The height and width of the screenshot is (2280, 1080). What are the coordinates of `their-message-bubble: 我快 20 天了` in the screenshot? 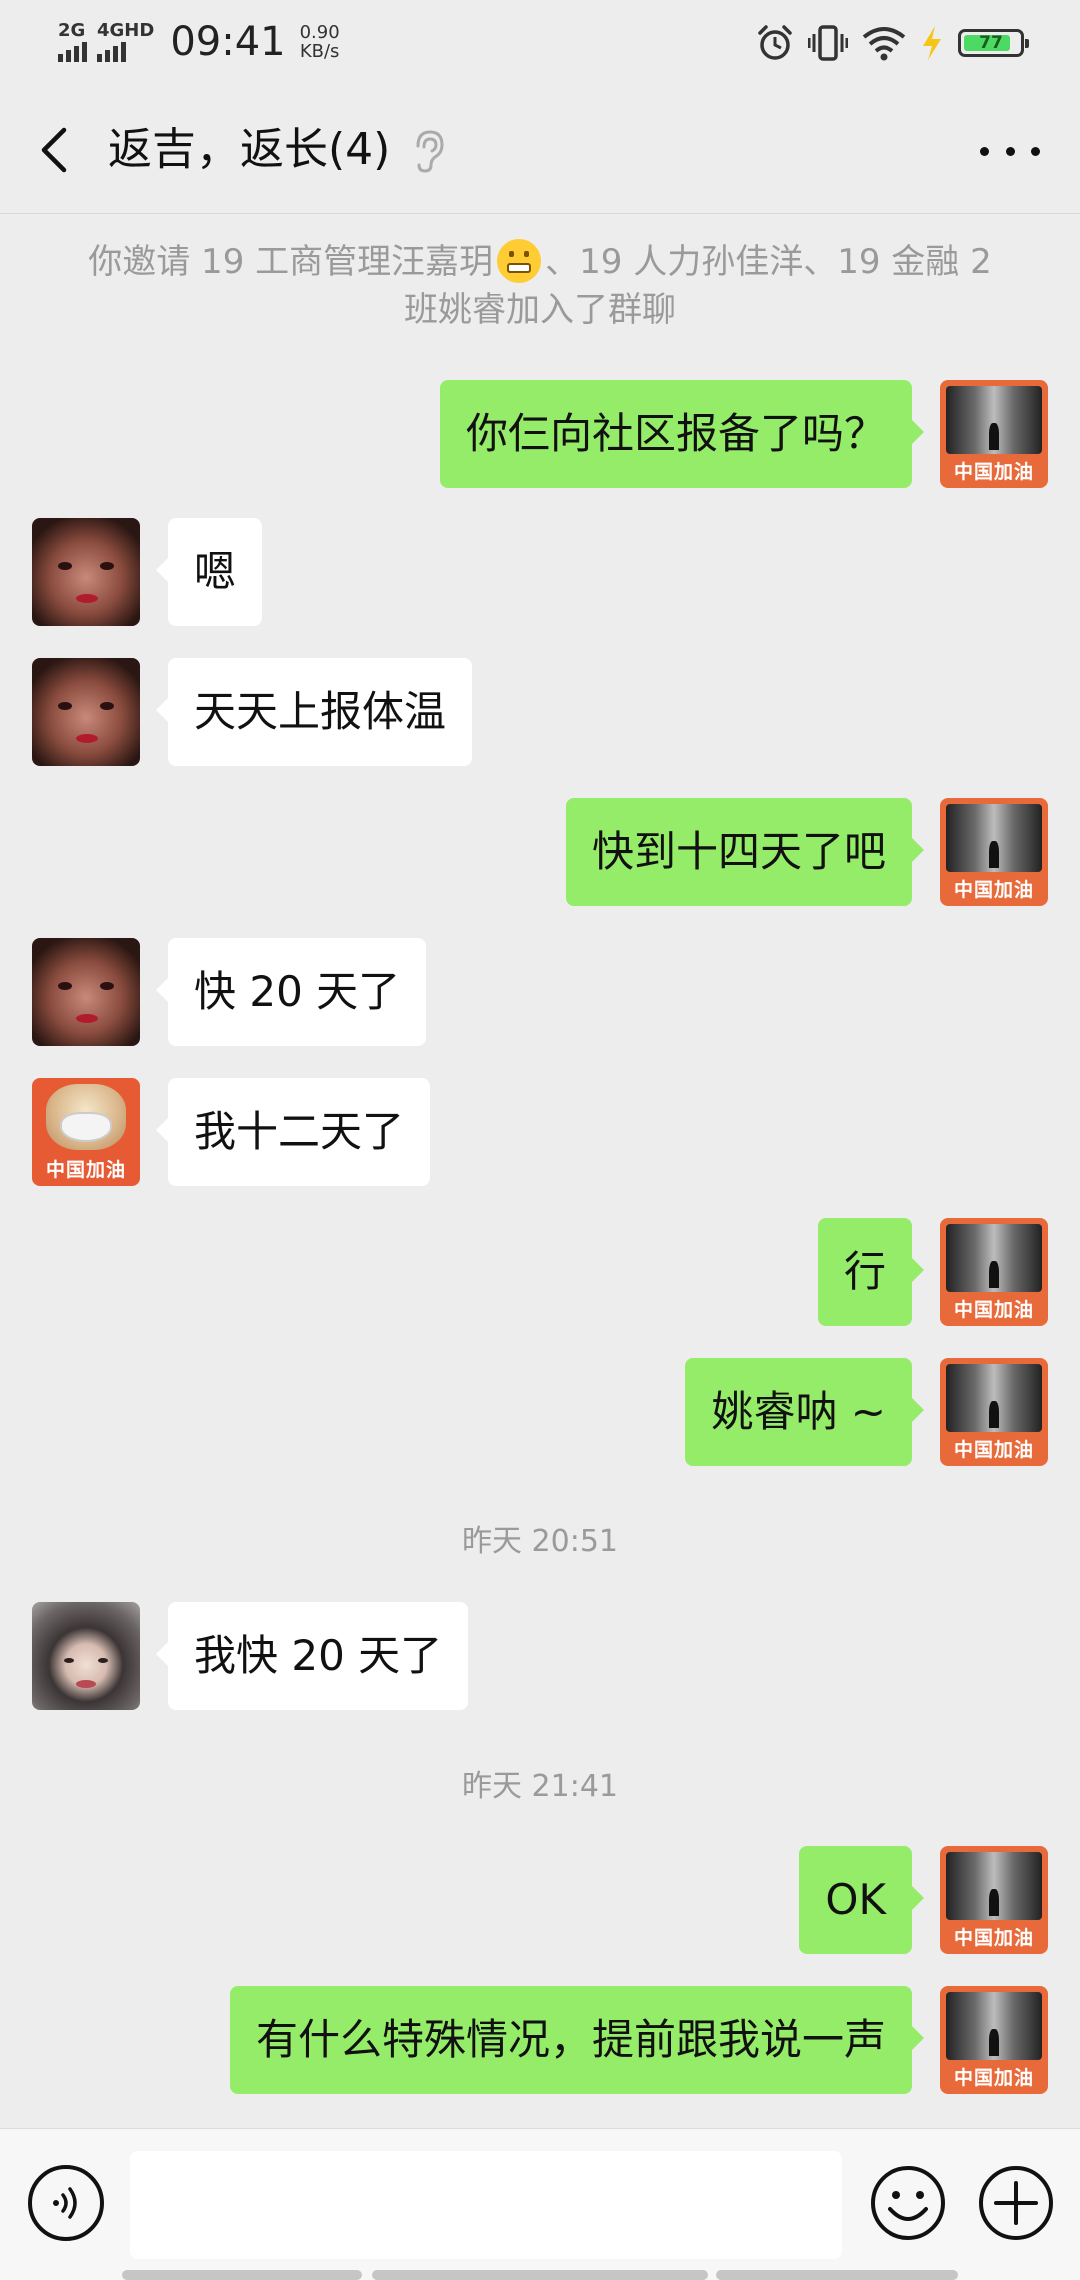 It's located at (312, 1656).